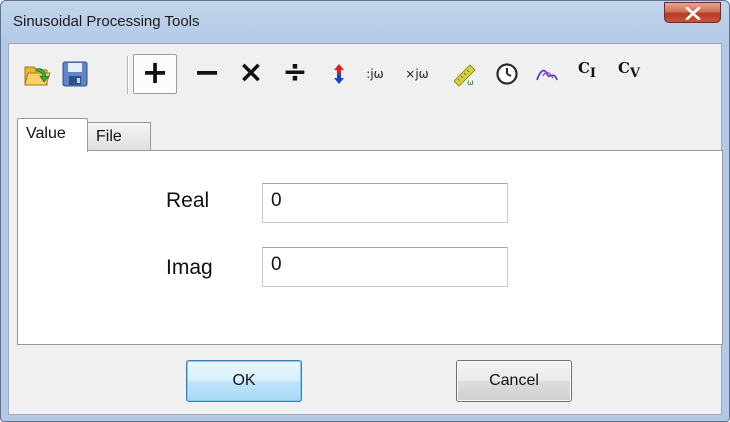 The width and height of the screenshot is (730, 422). I want to click on tab-value: Value, so click(52, 135).